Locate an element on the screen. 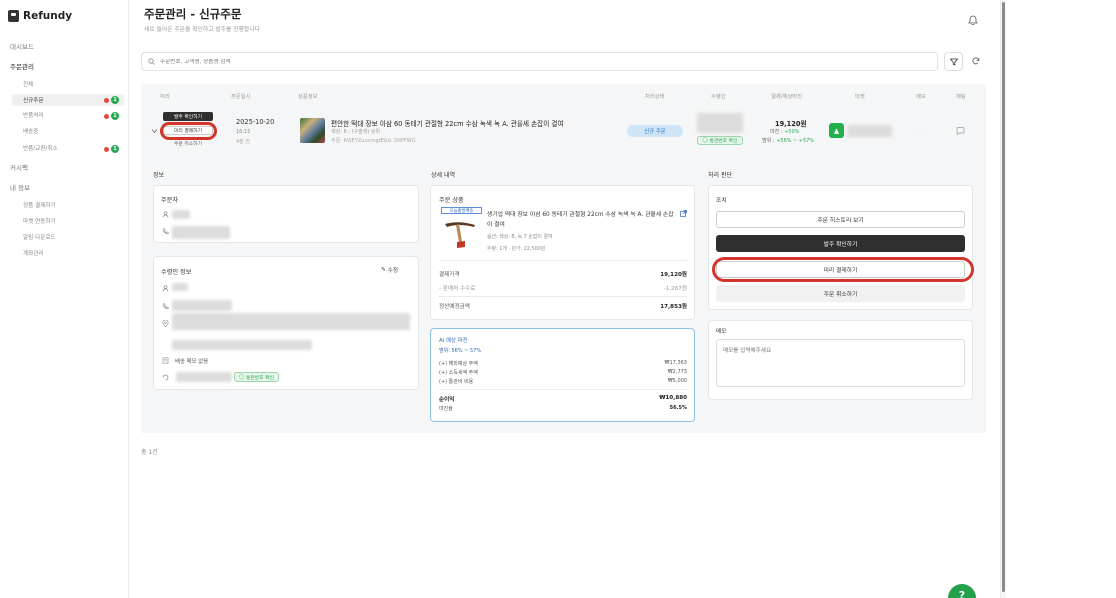 The height and width of the screenshot is (598, 1116). note-icon is located at coordinates (165, 360).